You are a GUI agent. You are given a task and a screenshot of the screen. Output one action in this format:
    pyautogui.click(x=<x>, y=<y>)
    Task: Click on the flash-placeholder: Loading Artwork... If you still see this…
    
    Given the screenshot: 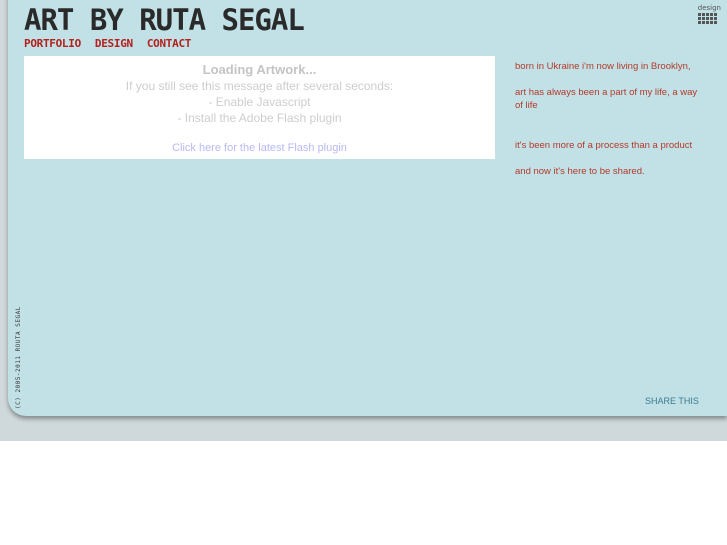 What is the action you would take?
    pyautogui.click(x=259, y=107)
    